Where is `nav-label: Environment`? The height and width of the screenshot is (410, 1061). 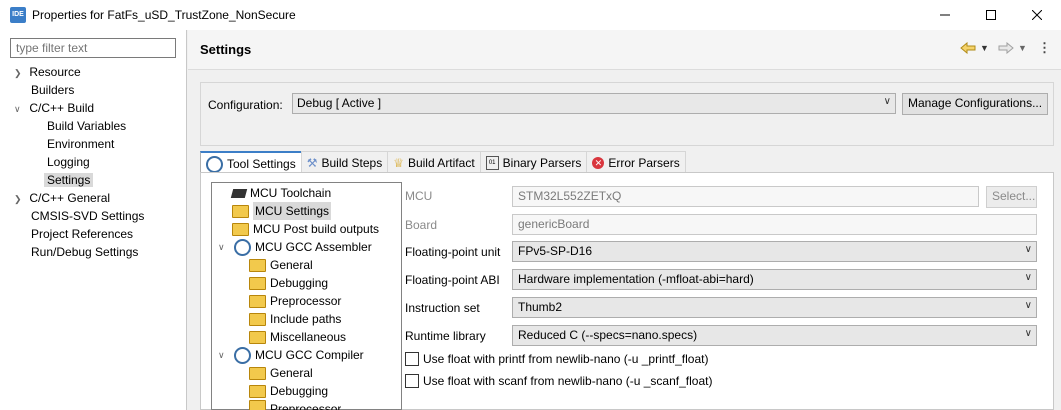
nav-label: Environment is located at coordinates (81, 144).